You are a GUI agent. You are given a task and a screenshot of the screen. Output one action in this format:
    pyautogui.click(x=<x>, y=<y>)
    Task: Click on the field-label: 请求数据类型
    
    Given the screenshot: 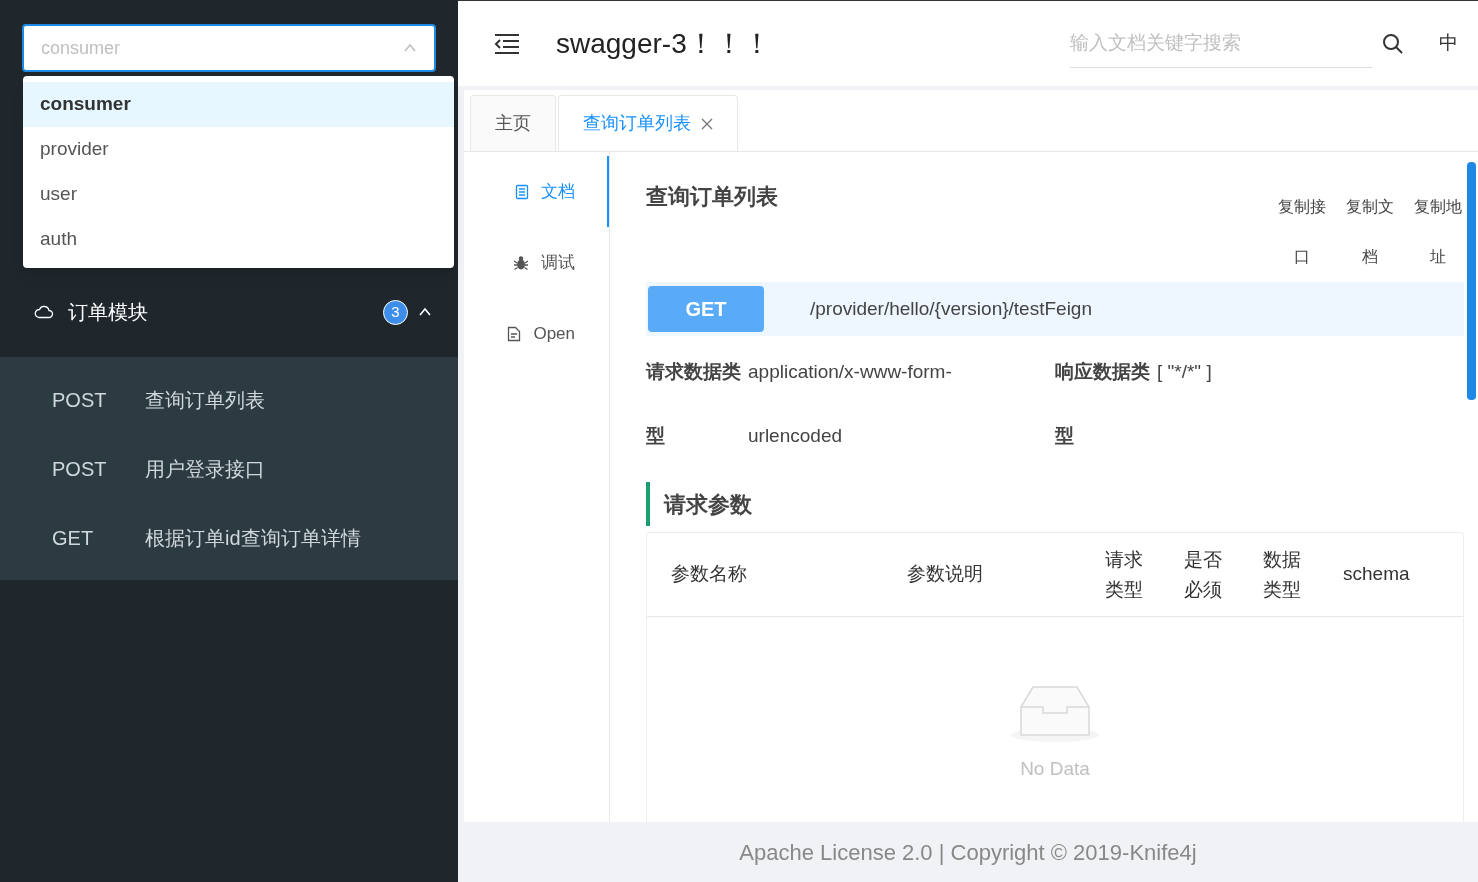 What is the action you would take?
    pyautogui.click(x=694, y=404)
    